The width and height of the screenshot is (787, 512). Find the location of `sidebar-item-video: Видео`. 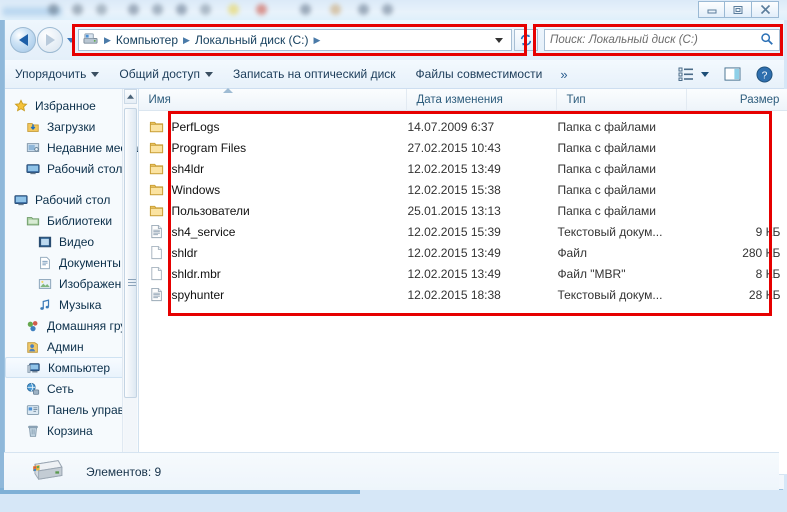

sidebar-item-video: Видео is located at coordinates (71, 241).